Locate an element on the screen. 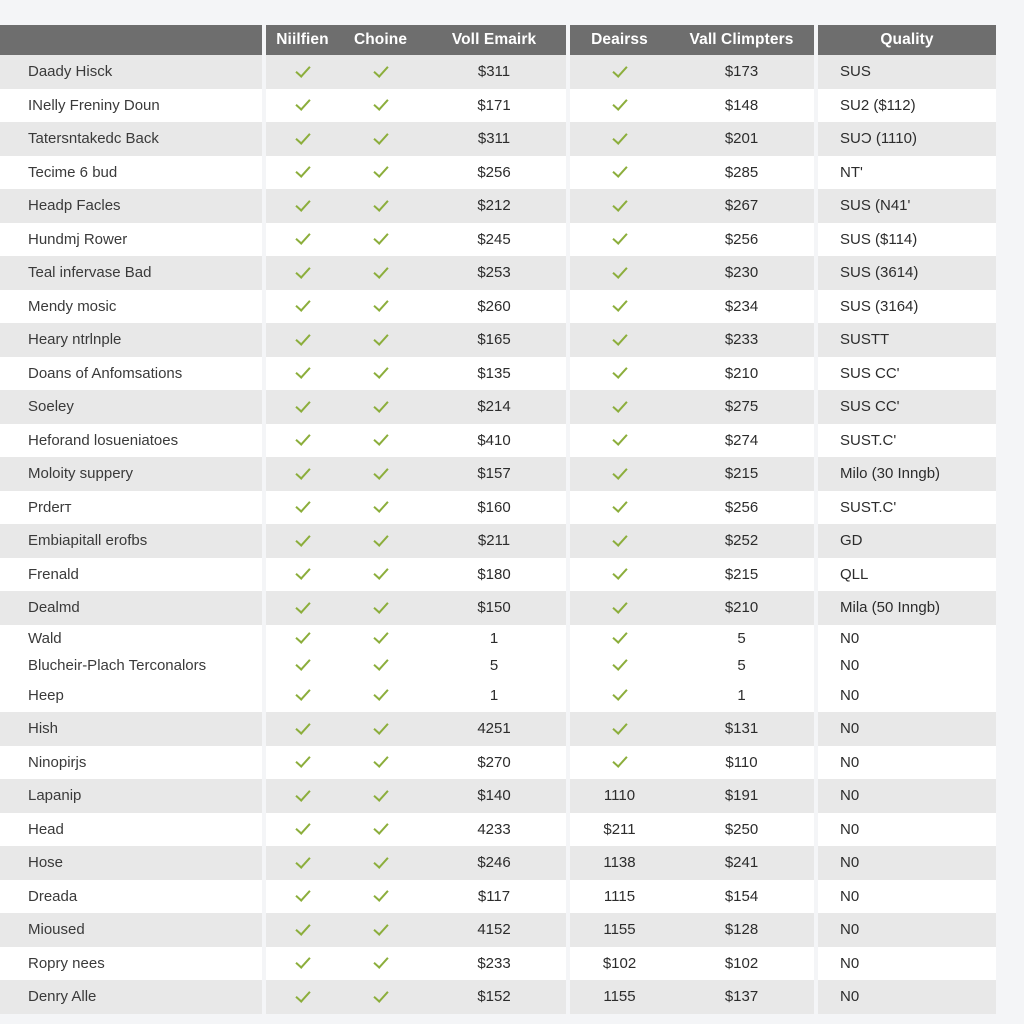  table-row: Teal infervase Bad $253 $230 SUS (3614) is located at coordinates (498, 273).